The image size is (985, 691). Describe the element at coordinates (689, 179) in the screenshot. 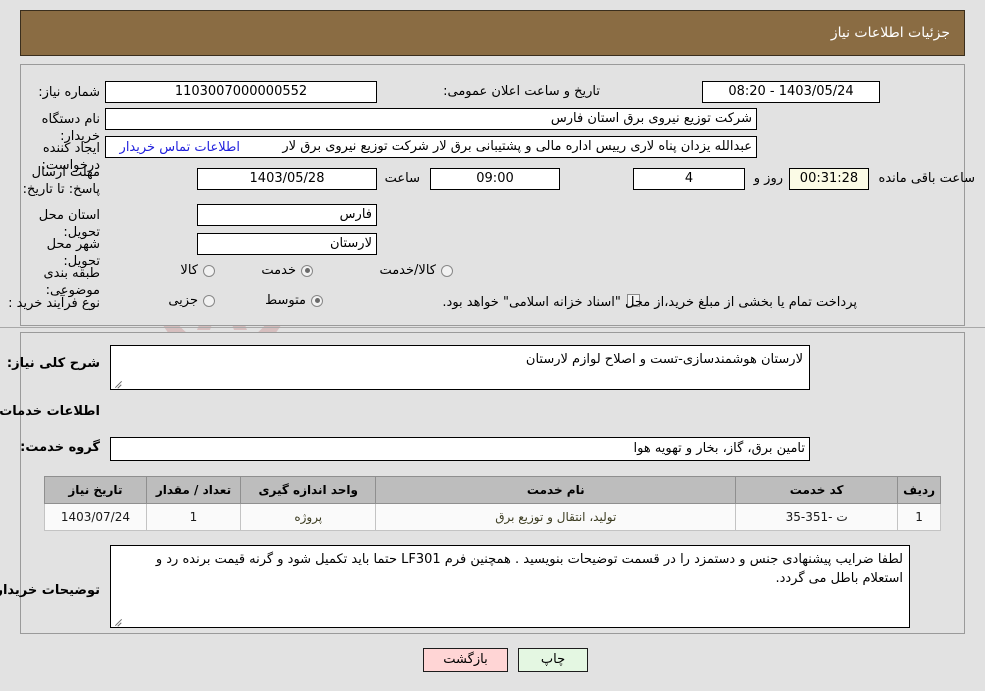

I see `remaining-days-value: 4` at that location.